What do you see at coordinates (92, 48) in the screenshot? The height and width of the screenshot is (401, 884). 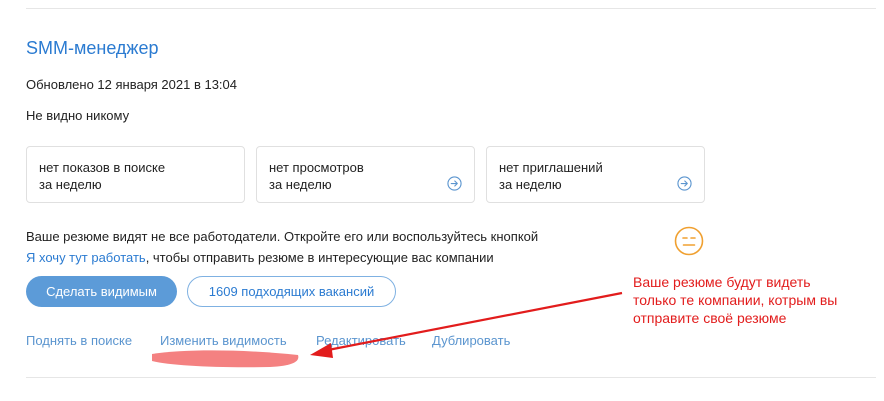 I see `resume-title: SMM-менеджер` at bounding box center [92, 48].